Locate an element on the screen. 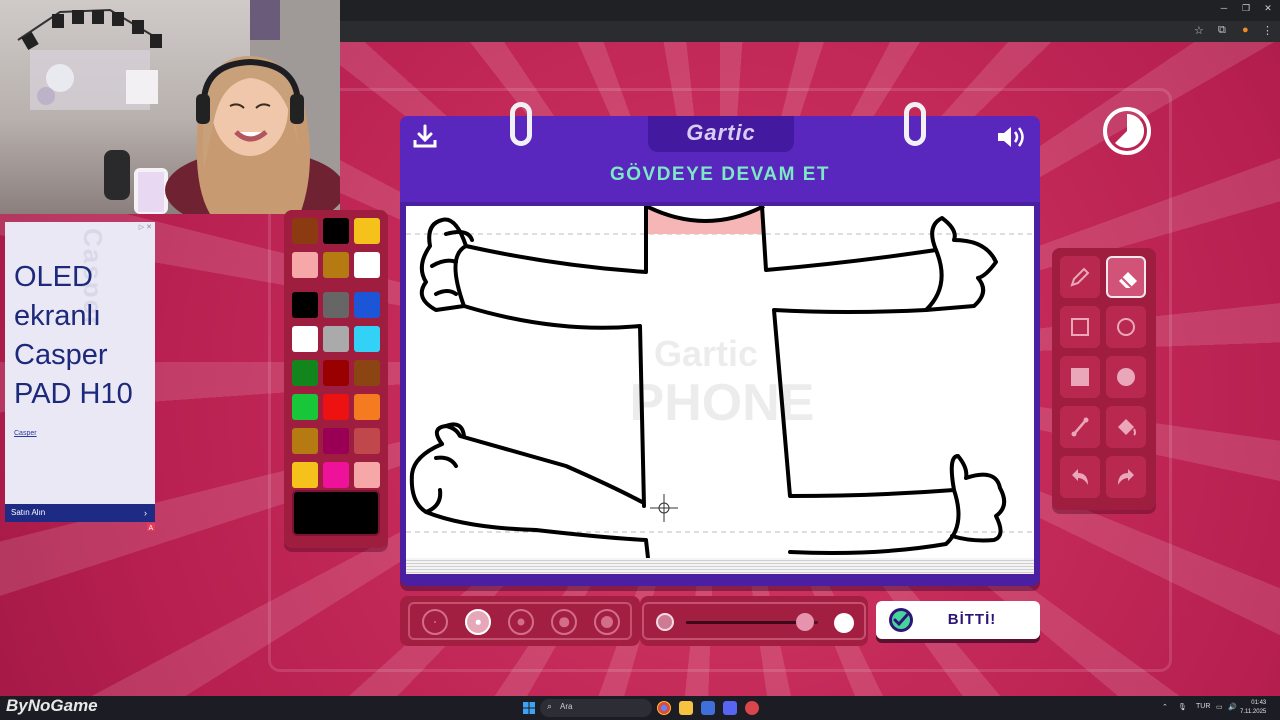 Image resolution: width=1280 pixels, height=720 pixels. download-icon is located at coordinates (425, 137).